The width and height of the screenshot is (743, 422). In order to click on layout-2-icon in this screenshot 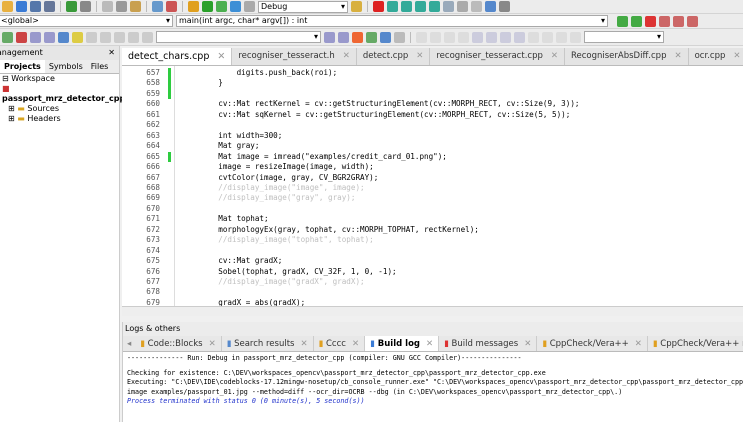, I will do `click(491, 37)`.